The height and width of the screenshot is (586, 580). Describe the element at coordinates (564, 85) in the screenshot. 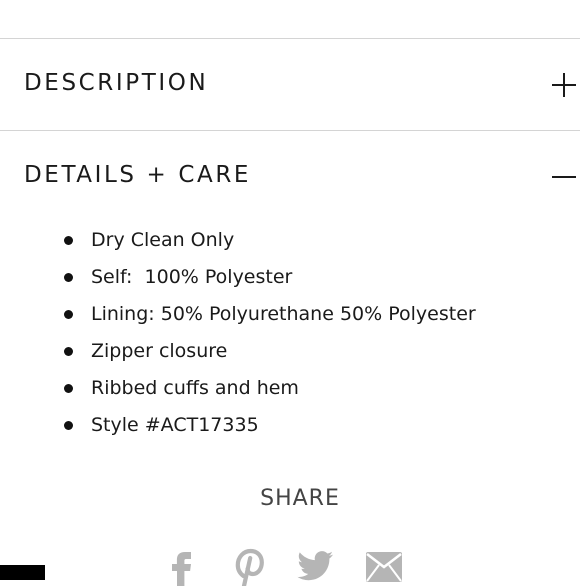

I see `plus-icon` at that location.